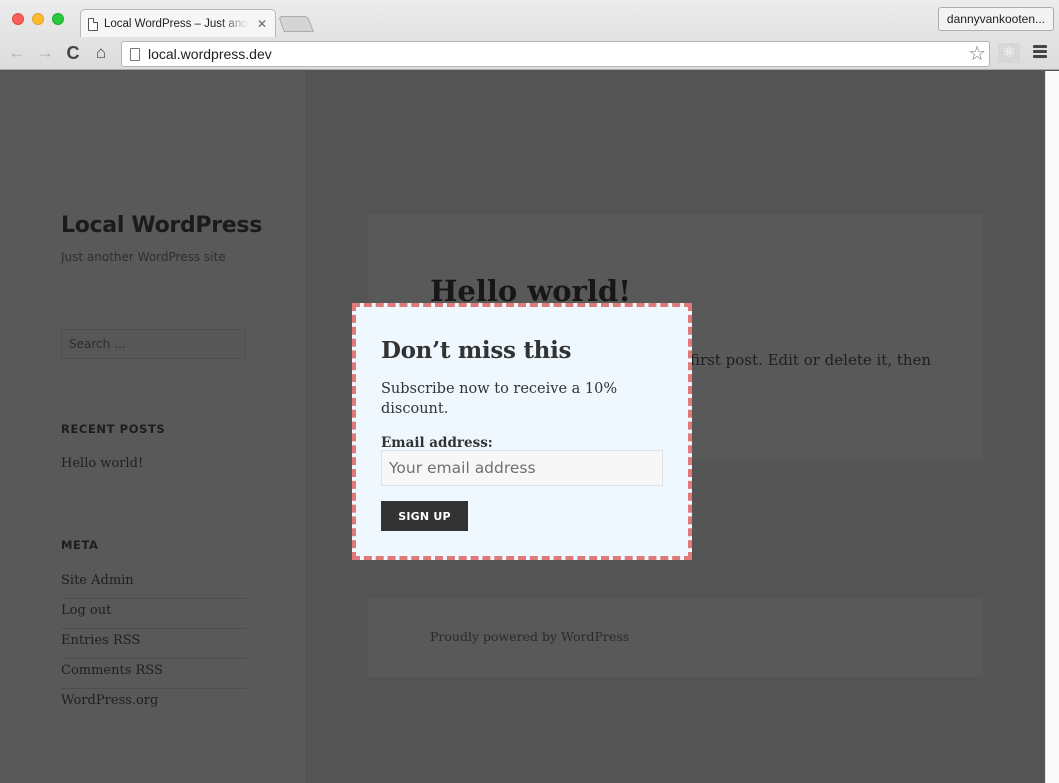  I want to click on browser-toolbar: ← → C ⌂ local.wordpress.dev ☆ ⚛, so click(529, 54).